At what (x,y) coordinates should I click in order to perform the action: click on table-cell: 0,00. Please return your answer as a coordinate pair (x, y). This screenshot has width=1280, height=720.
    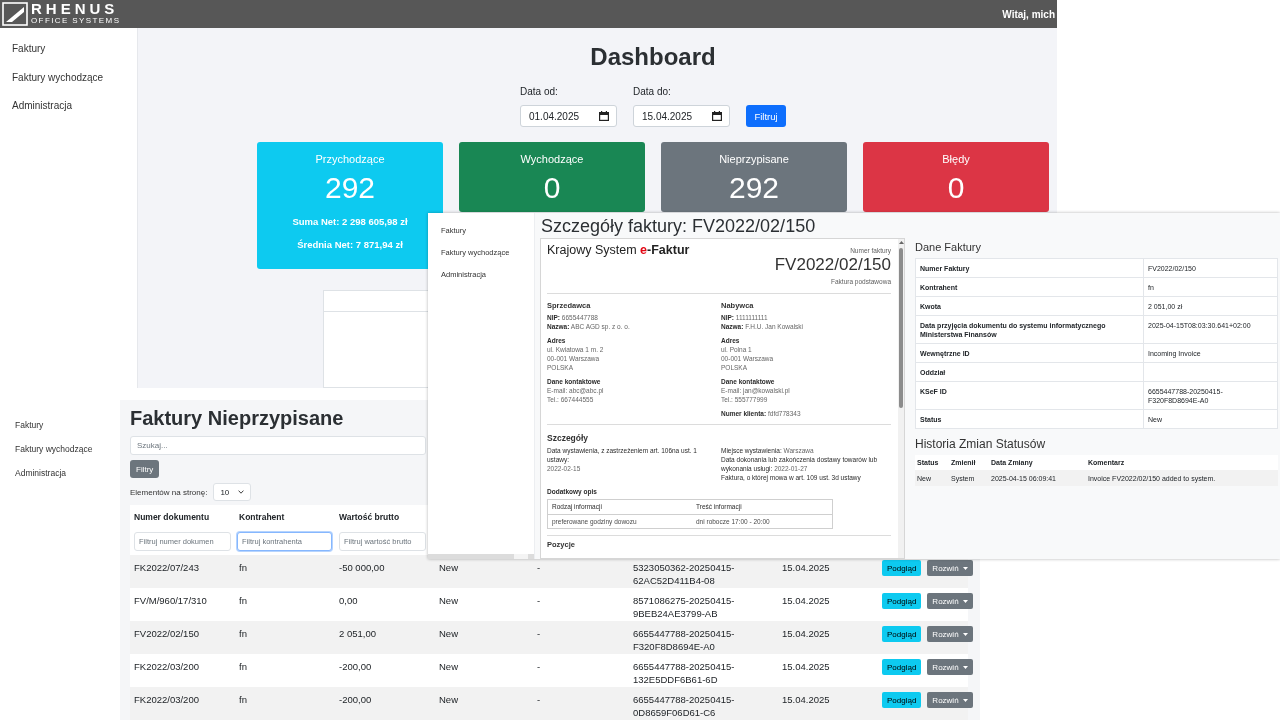
    Looking at the image, I should click on (348, 600).